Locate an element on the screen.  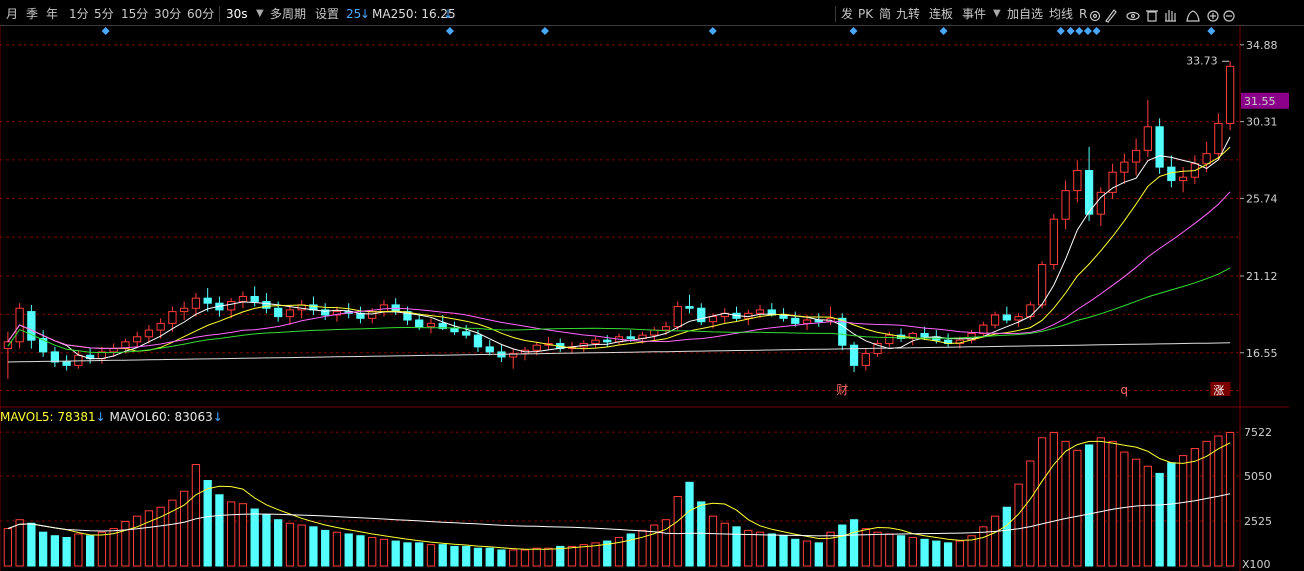
volume-indicator-title: MAVOL5: 78381↓ MAVOL60: 83063↓ is located at coordinates (111, 417).